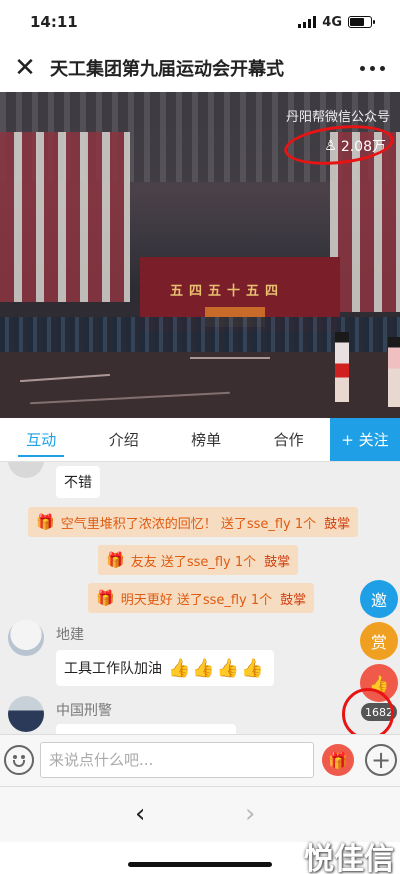 This screenshot has height=874, width=400. I want to click on chat-username: 中国刑警, so click(84, 711).